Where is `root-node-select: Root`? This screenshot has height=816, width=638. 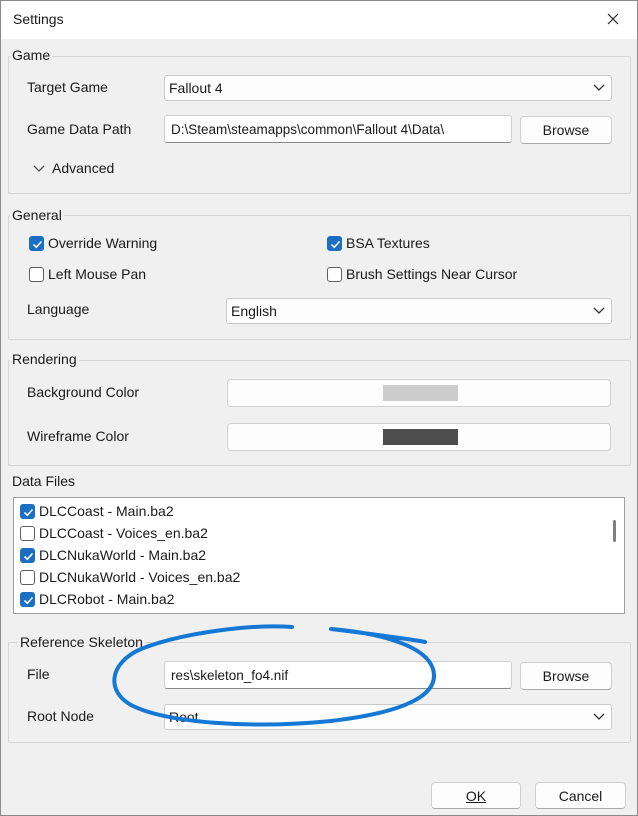 root-node-select: Root is located at coordinates (388, 717).